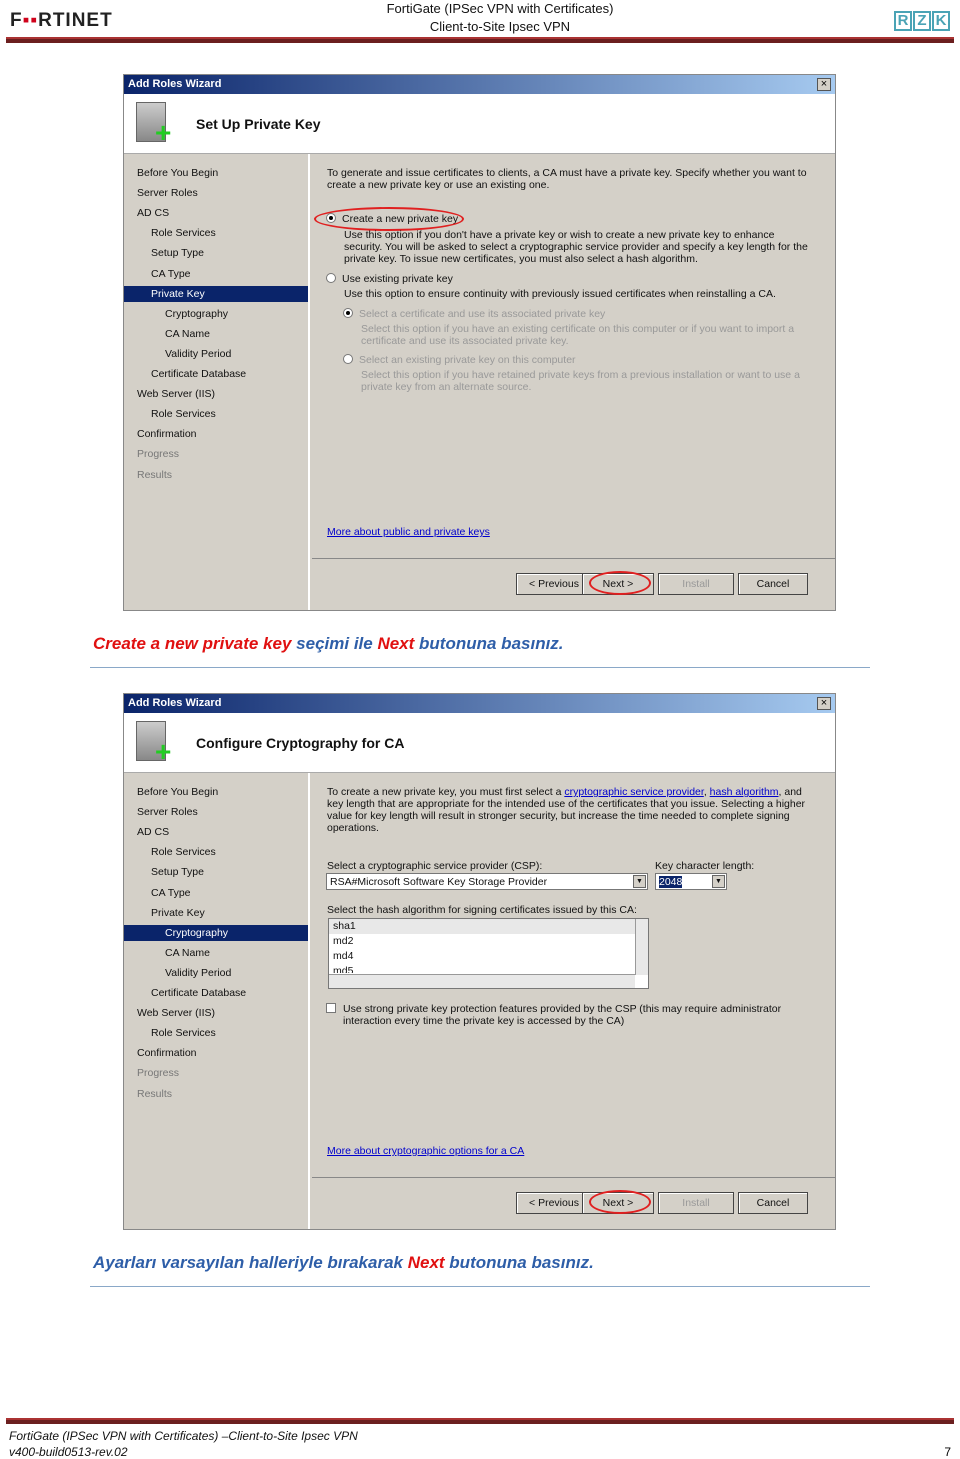 The width and height of the screenshot is (960, 1459). What do you see at coordinates (671, 882) in the screenshot?
I see `key-length-value: 2048` at bounding box center [671, 882].